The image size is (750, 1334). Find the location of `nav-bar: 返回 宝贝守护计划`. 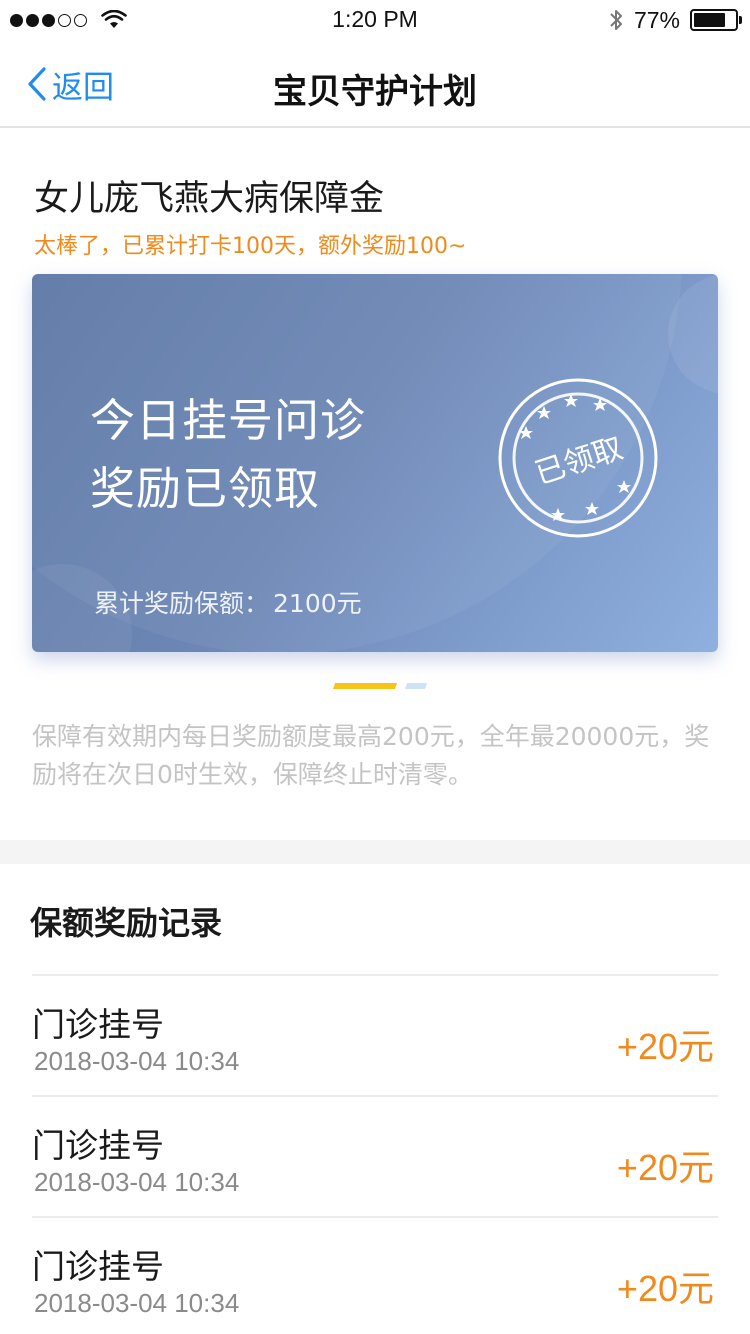

nav-bar: 返回 宝贝守护计划 is located at coordinates (375, 84).